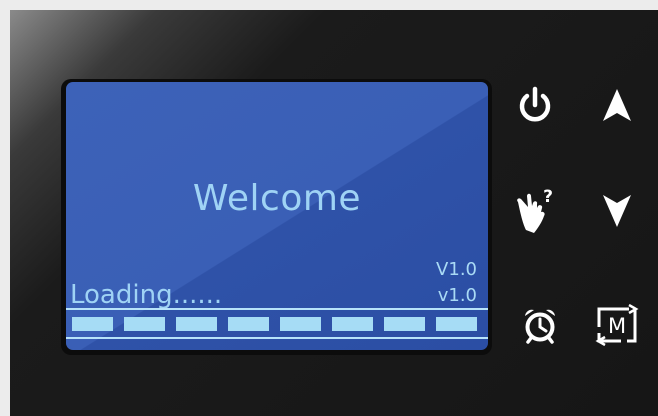 This screenshot has height=416, width=658. I want to click on power-icon, so click(535, 104).